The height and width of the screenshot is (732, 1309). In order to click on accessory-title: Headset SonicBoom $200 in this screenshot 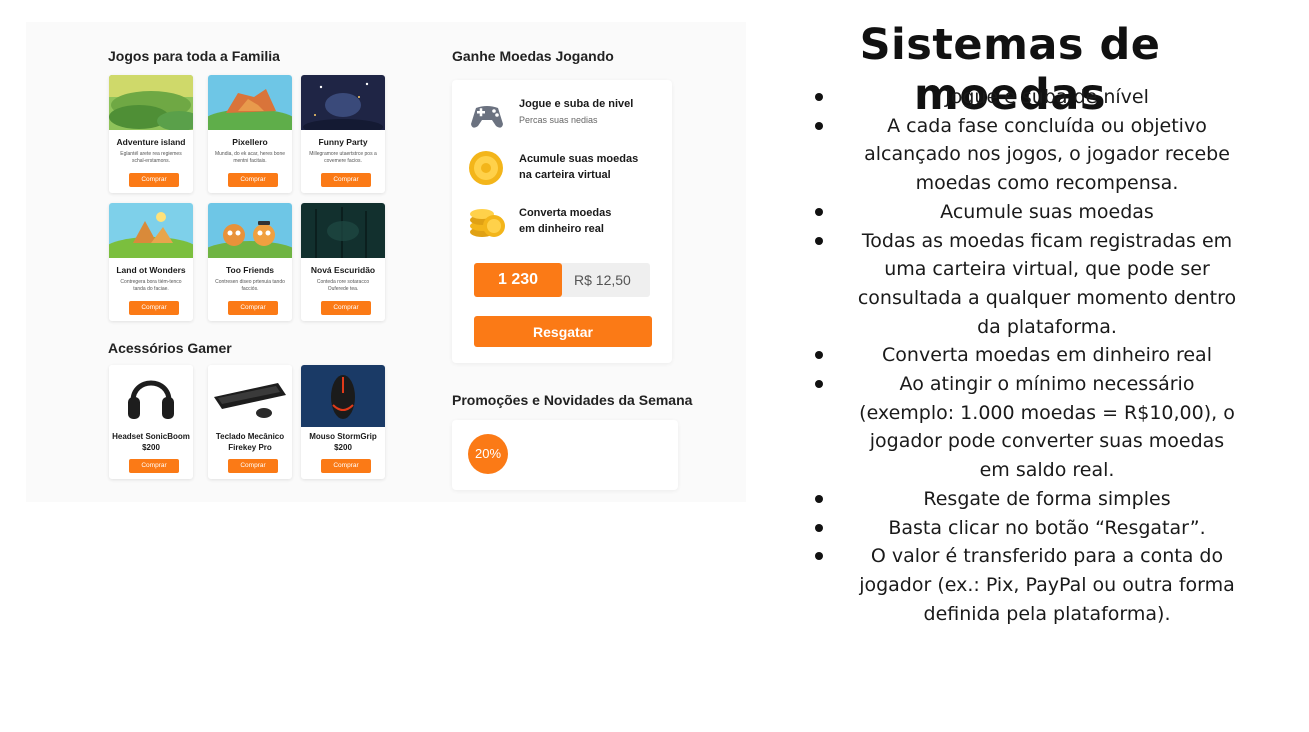, I will do `click(151, 442)`.